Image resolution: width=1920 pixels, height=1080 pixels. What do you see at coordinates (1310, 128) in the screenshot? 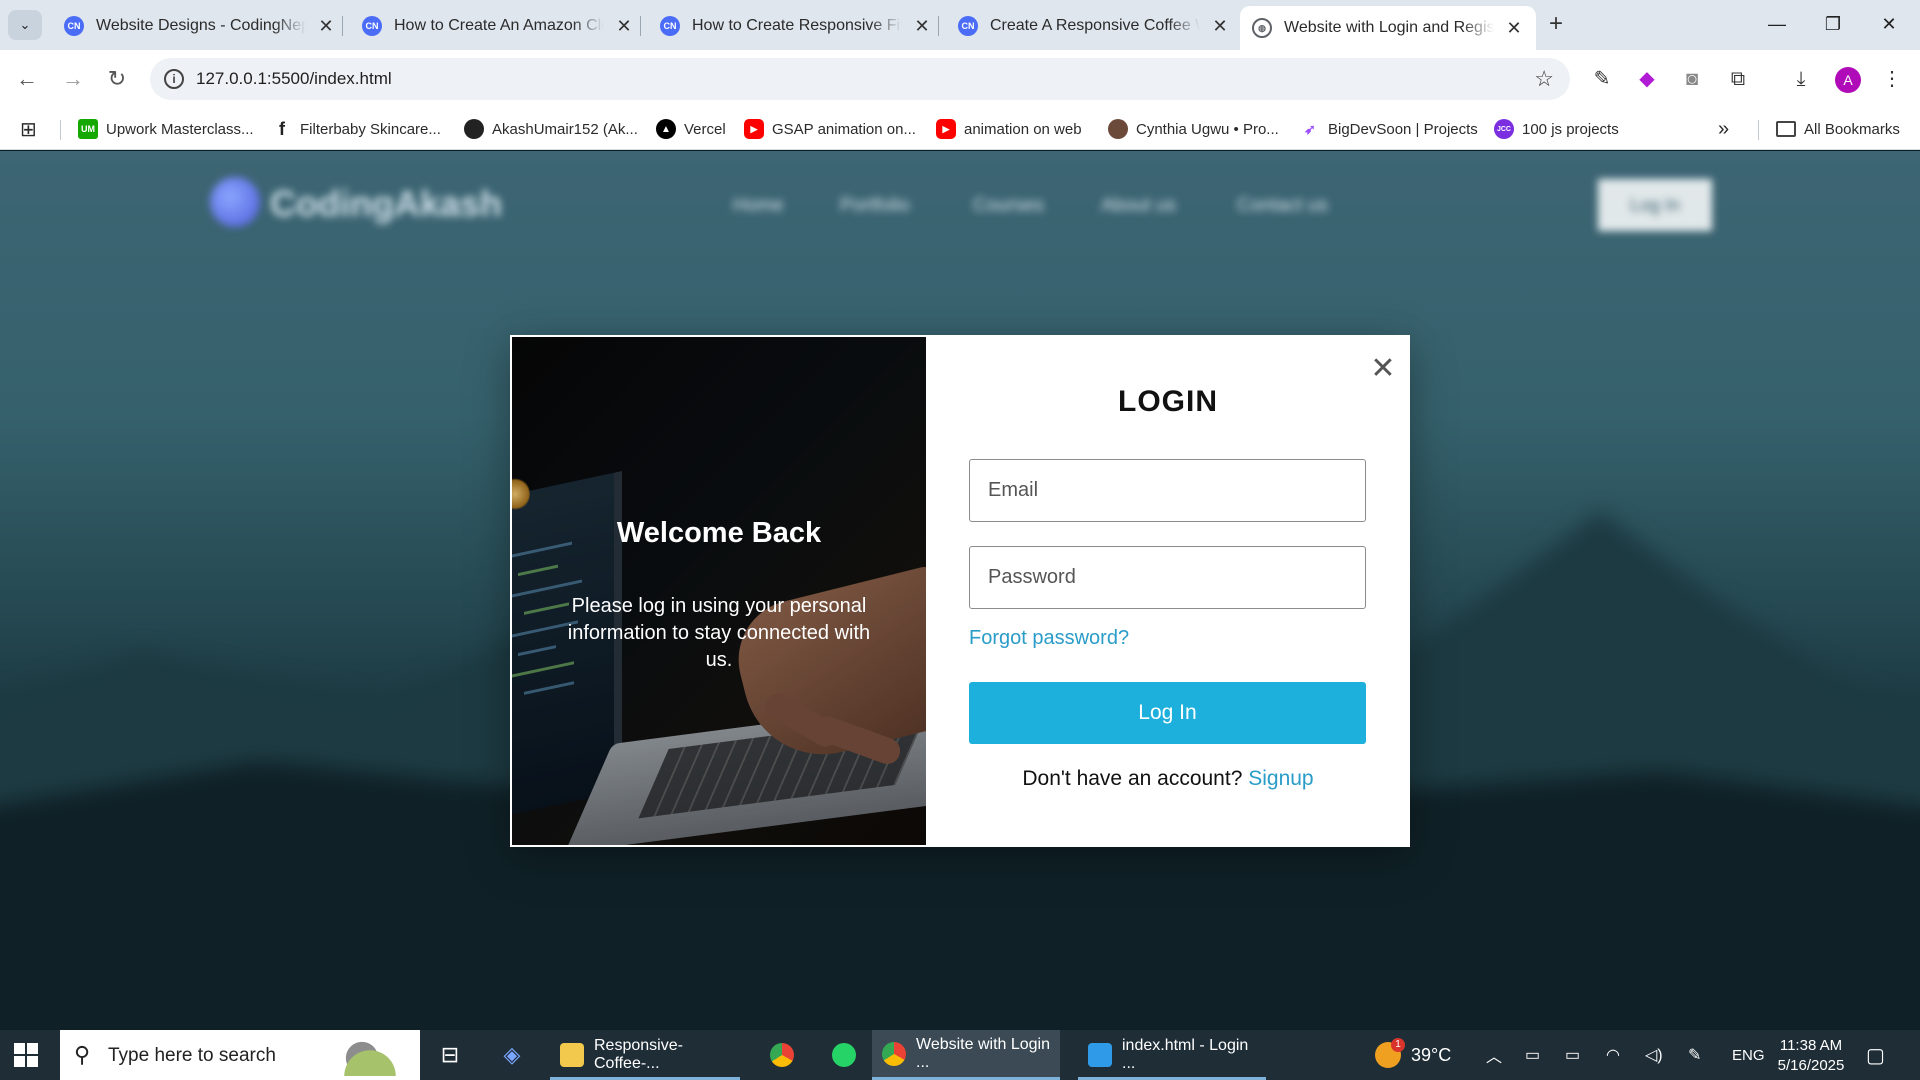
I see `rocket-icon: ➶` at bounding box center [1310, 128].